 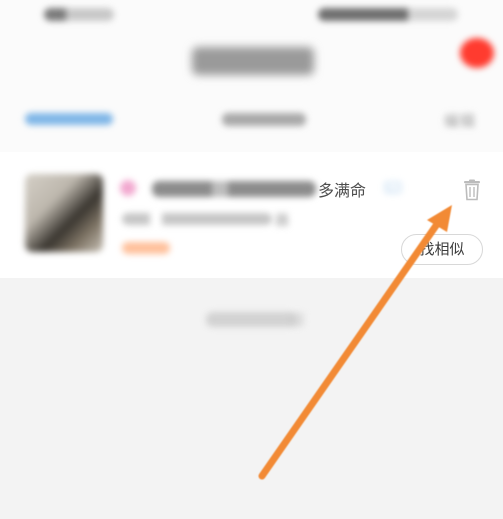 What do you see at coordinates (234, 189) in the screenshot?
I see `item-title-blurred` at bounding box center [234, 189].